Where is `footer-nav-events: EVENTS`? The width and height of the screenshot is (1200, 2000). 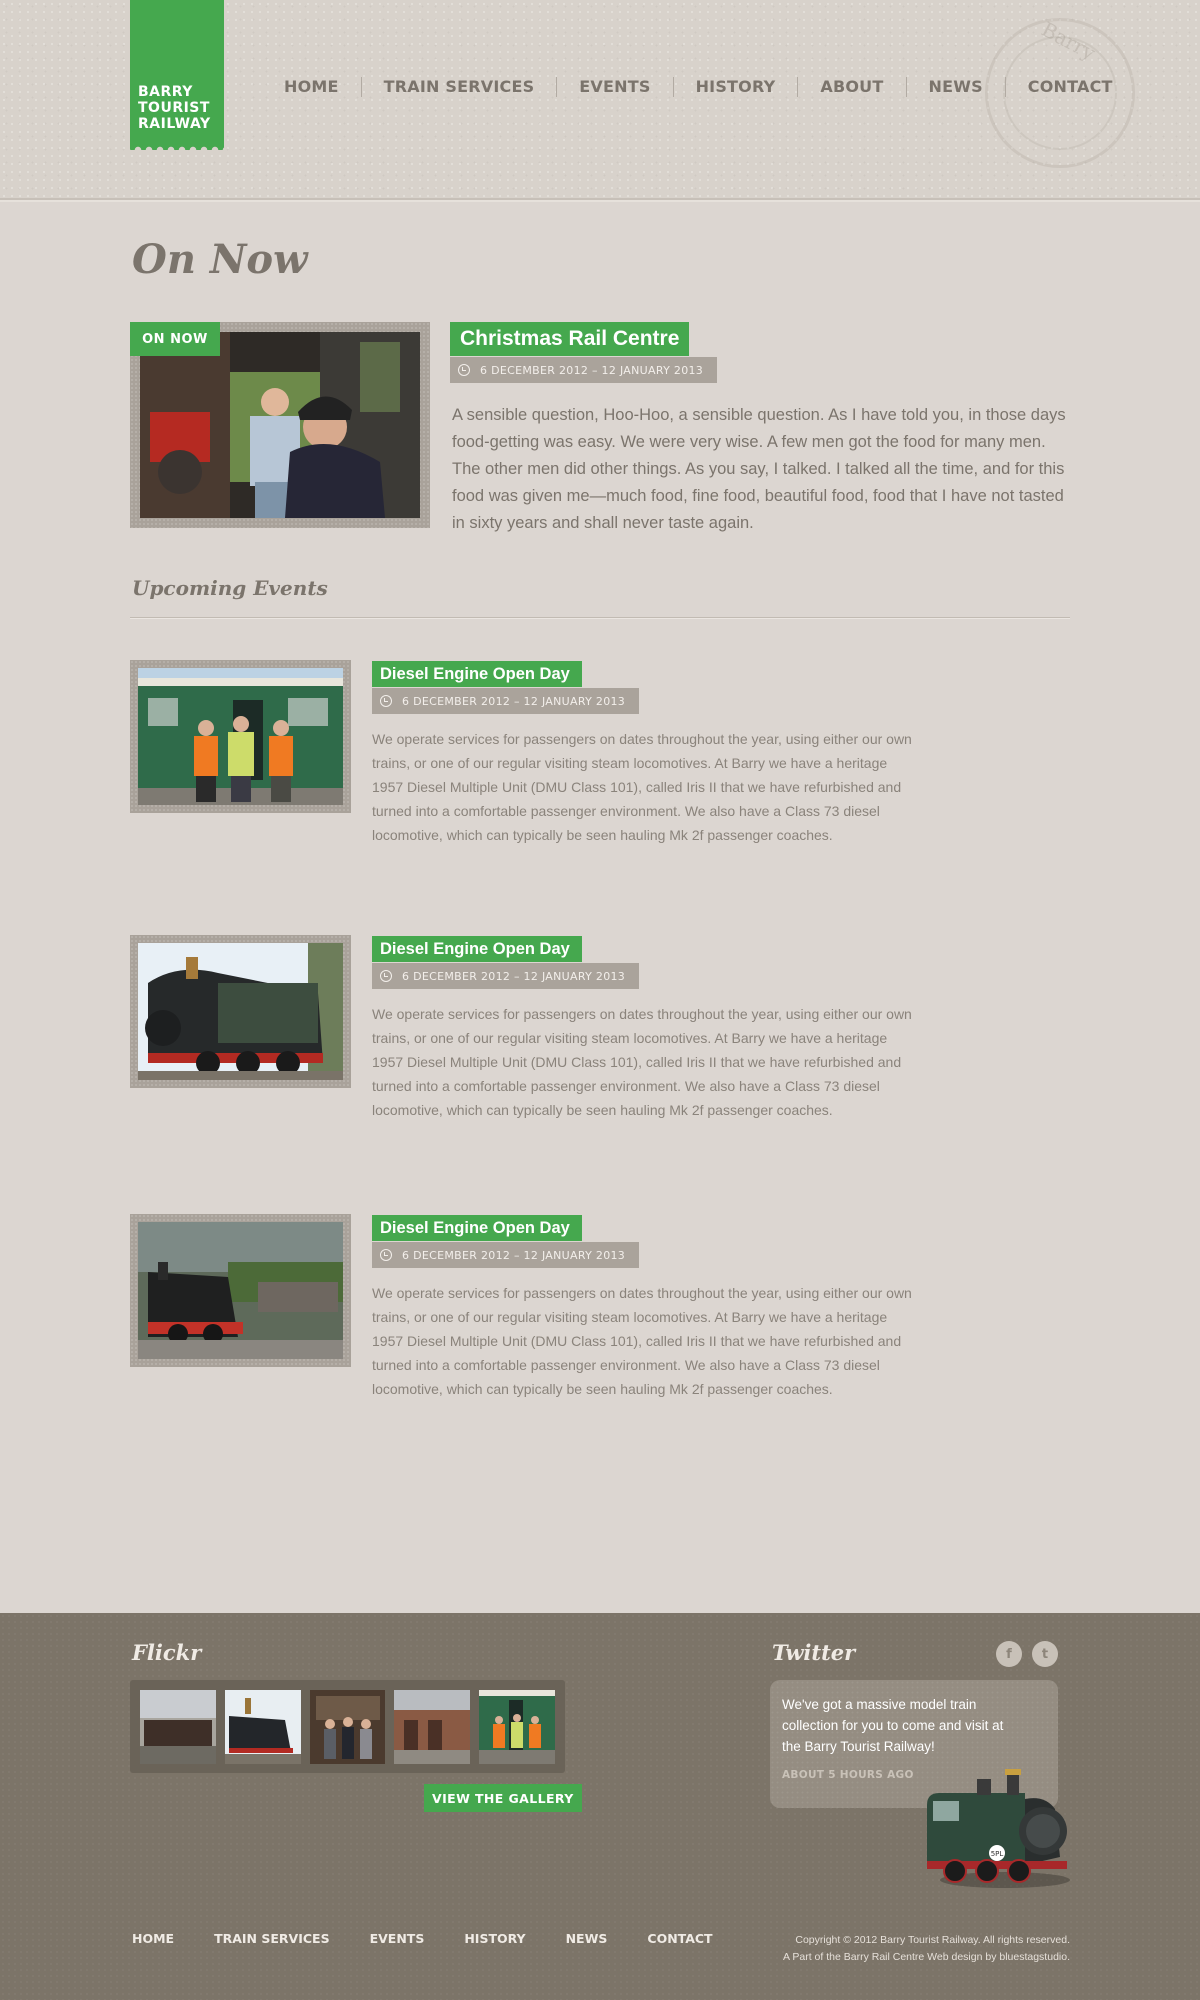 footer-nav-events: EVENTS is located at coordinates (397, 1938).